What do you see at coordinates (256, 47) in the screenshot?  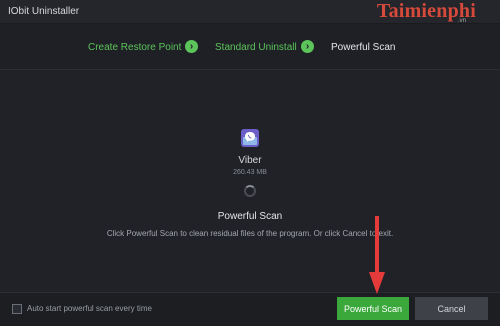 I see `step-standard-uninstall: Standard Uninstall` at bounding box center [256, 47].